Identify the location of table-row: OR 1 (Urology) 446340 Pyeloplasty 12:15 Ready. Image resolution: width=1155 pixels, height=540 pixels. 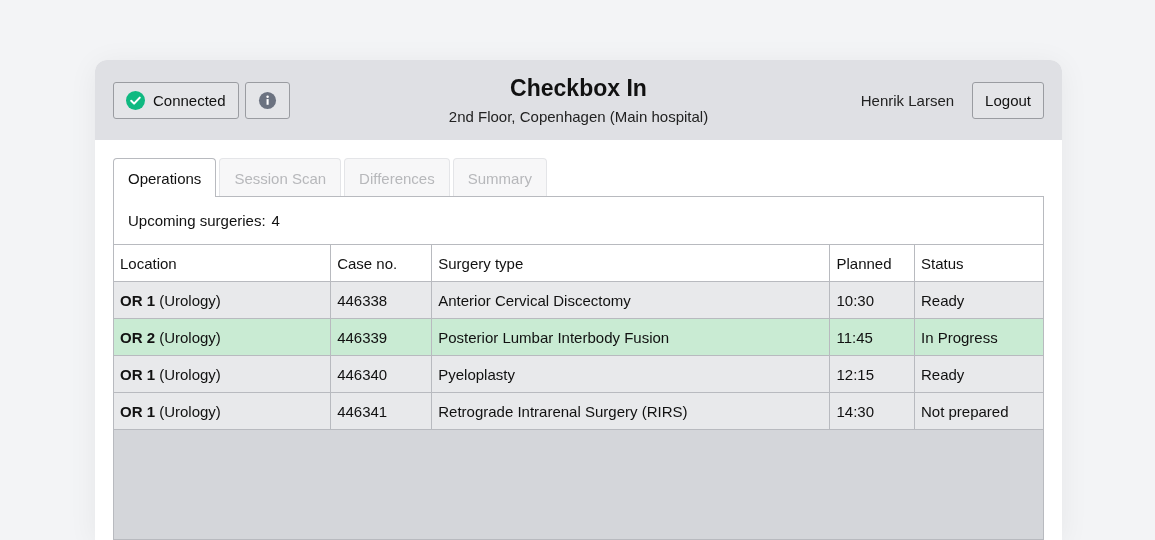
(578, 374).